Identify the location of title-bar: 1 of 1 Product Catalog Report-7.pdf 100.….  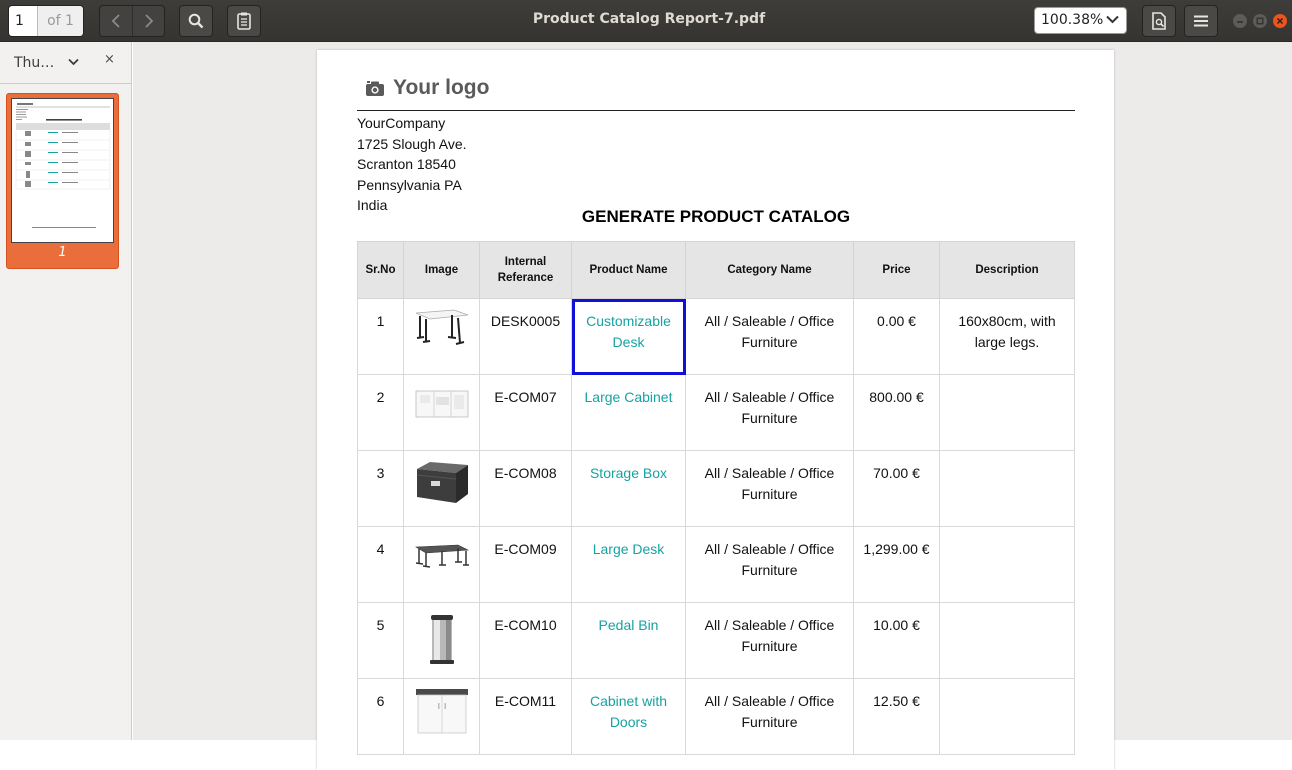
(646, 21).